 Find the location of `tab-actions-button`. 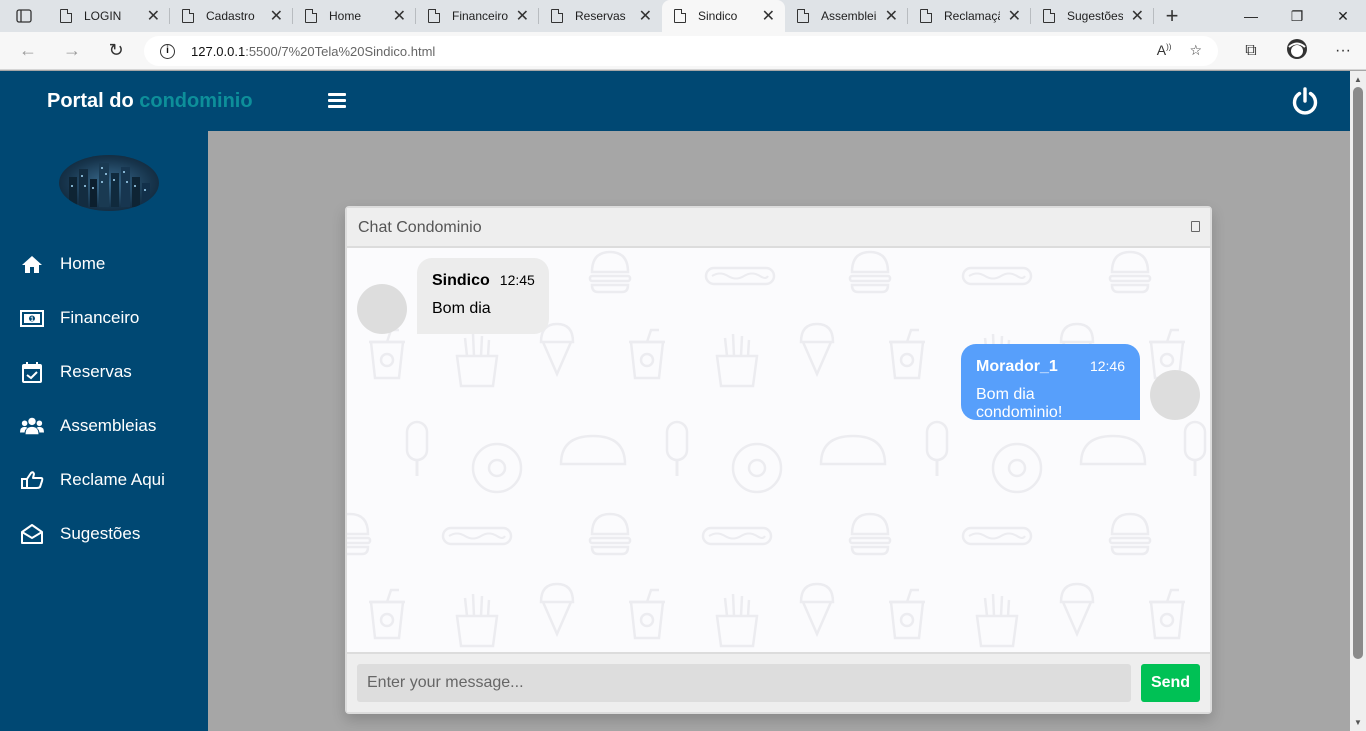

tab-actions-button is located at coordinates (24, 16).